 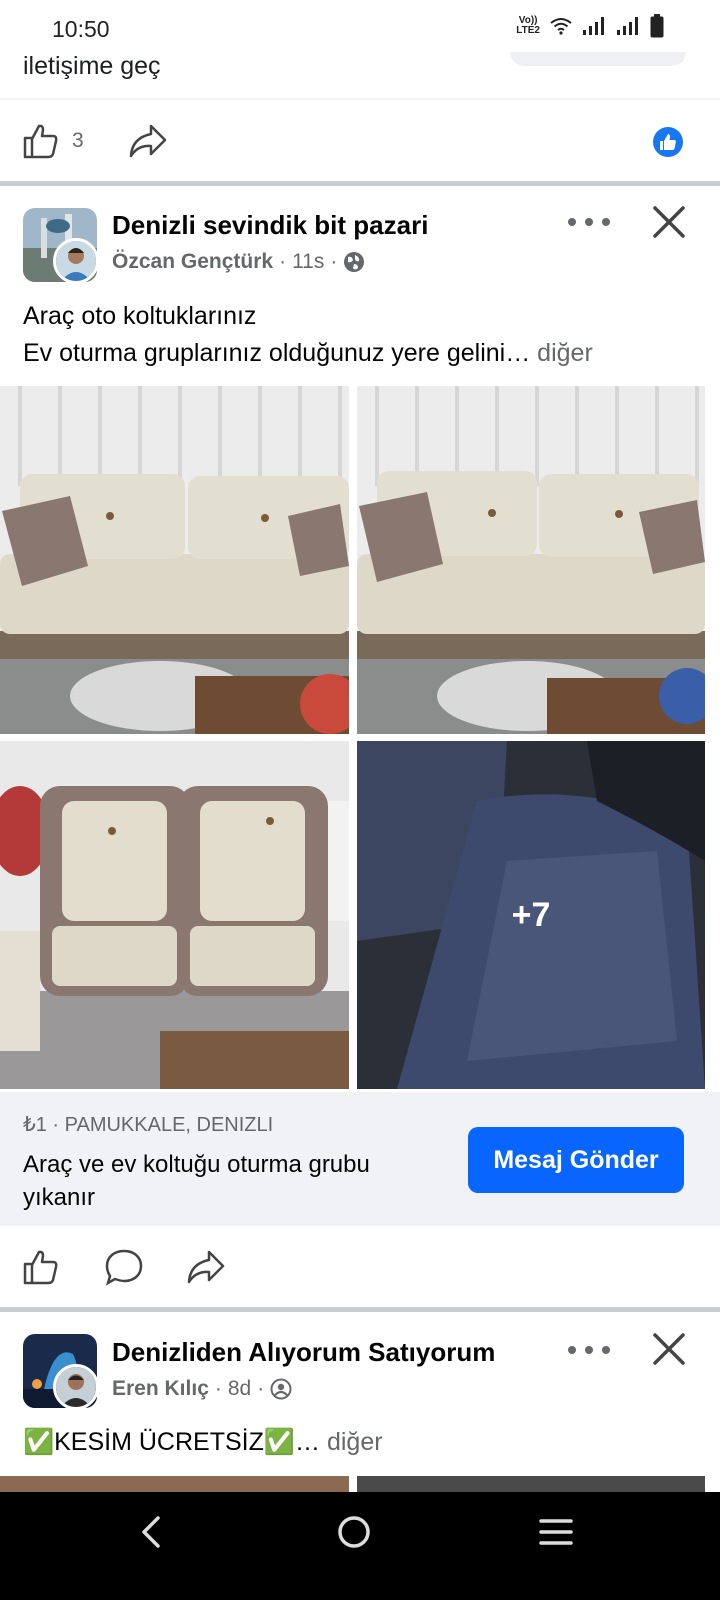 I want to click on post-meta: Eren Kılıç · 8d ·, so click(x=202, y=1389).